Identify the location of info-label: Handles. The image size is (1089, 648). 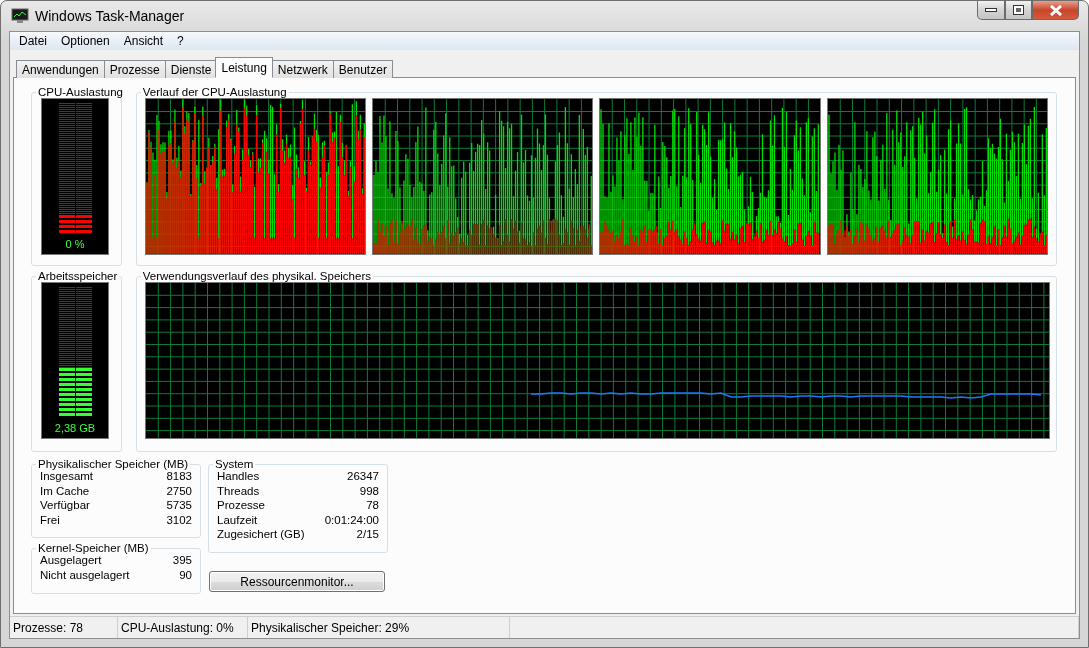
(239, 477).